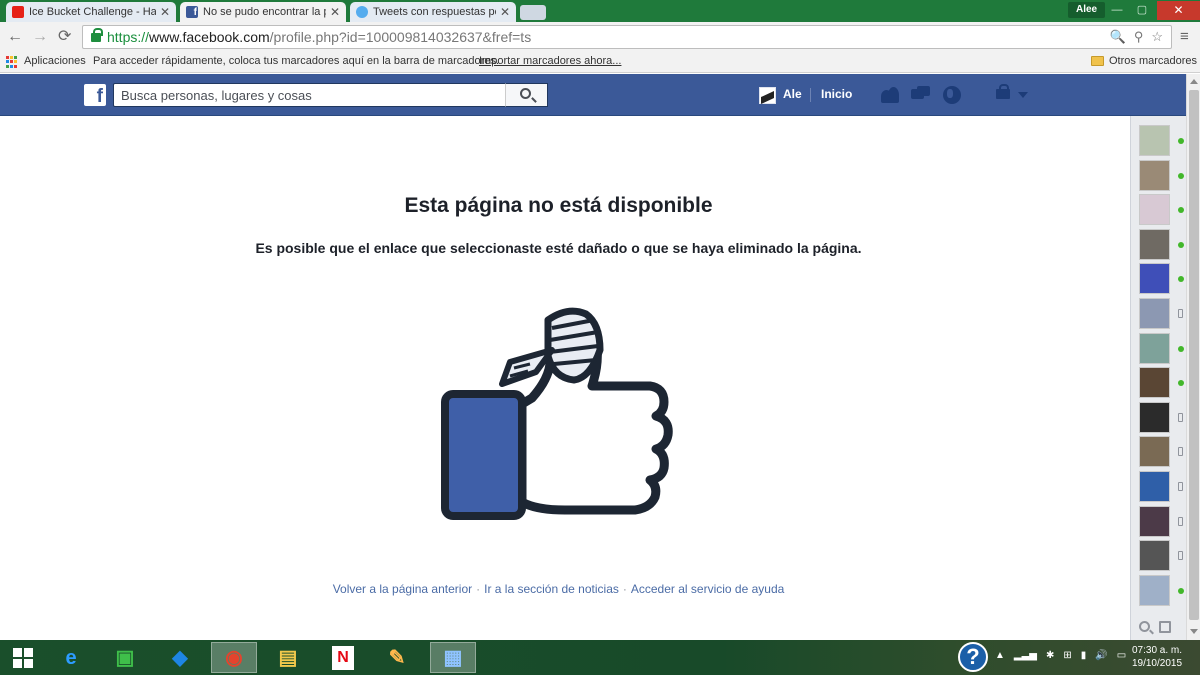 The image size is (1200, 675). I want to click on zoom-icon: 🔍, so click(1118, 37).